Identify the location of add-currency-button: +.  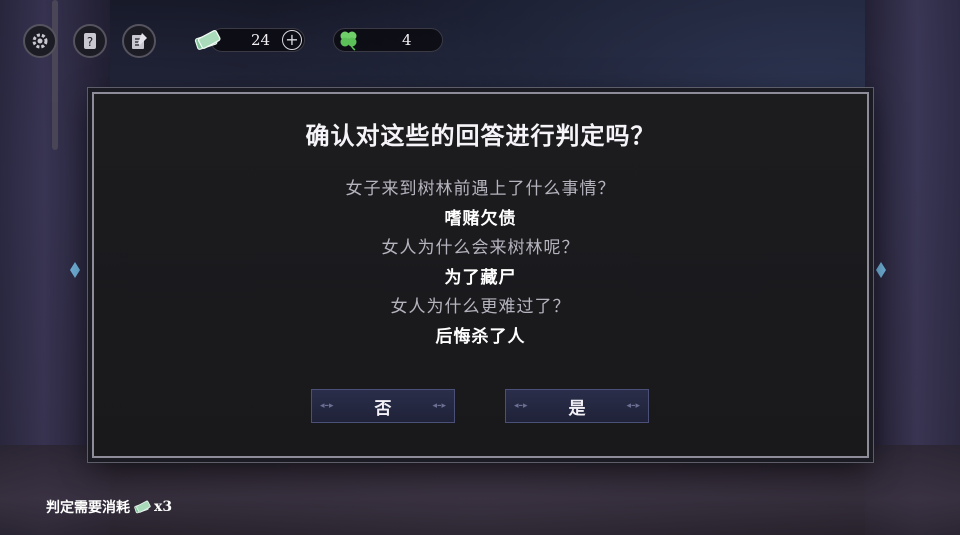
(292, 40).